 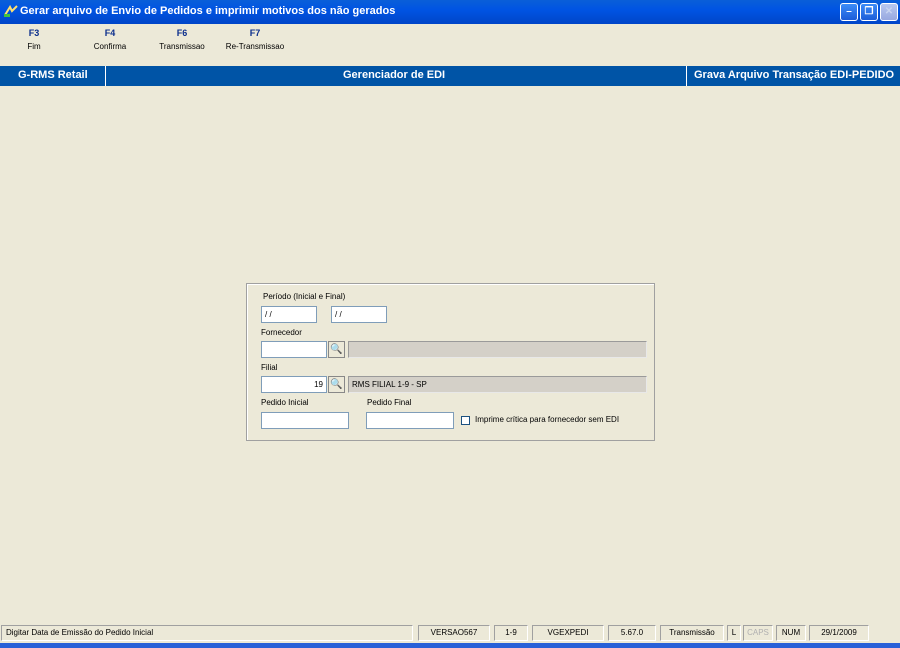 What do you see at coordinates (110, 33) in the screenshot?
I see `fkey-code: F4` at bounding box center [110, 33].